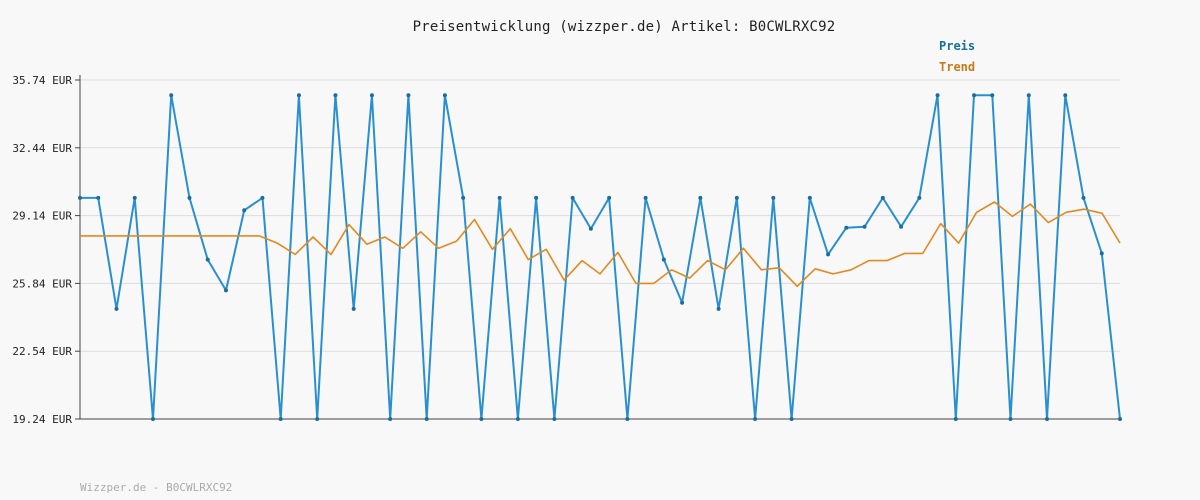 Image resolution: width=1200 pixels, height=500 pixels. Describe the element at coordinates (42, 80) in the screenshot. I see `y-tick-label: 35.74 EUR` at that location.